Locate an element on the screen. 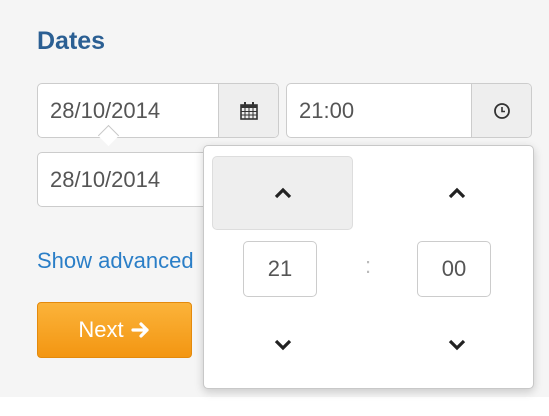  calendar-icon is located at coordinates (248, 110).